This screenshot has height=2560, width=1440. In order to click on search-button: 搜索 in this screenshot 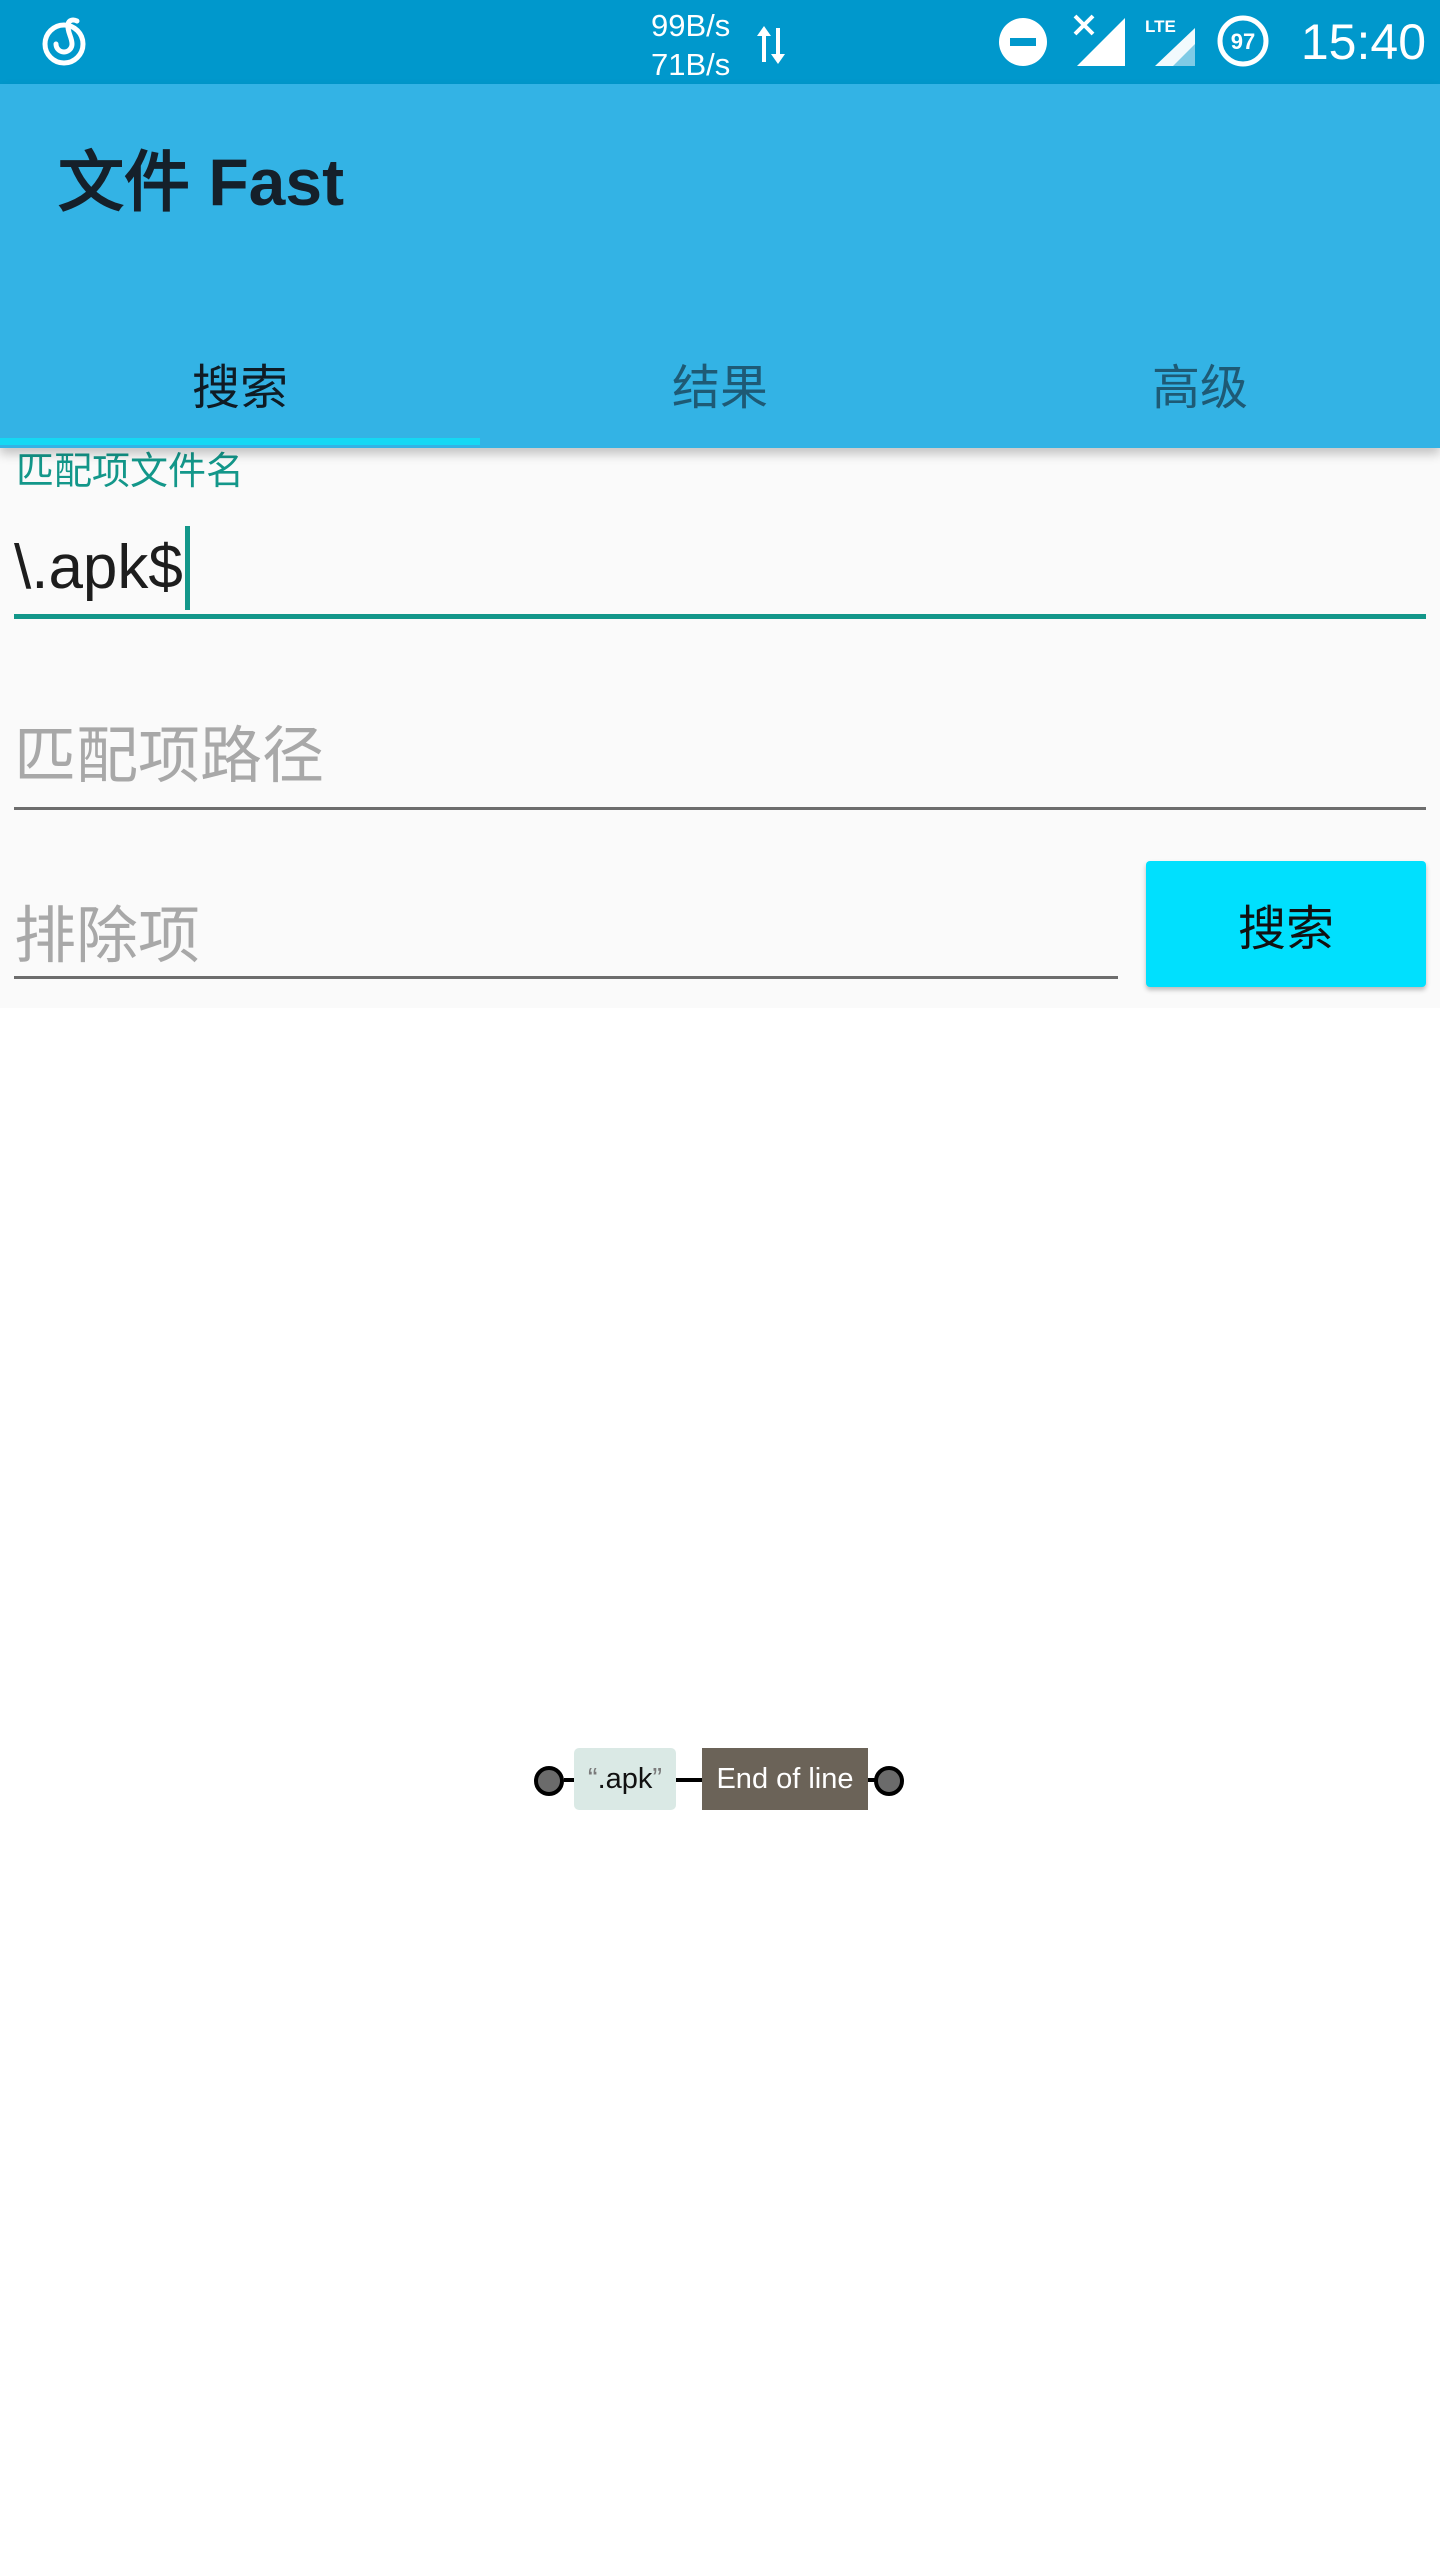, I will do `click(1286, 924)`.